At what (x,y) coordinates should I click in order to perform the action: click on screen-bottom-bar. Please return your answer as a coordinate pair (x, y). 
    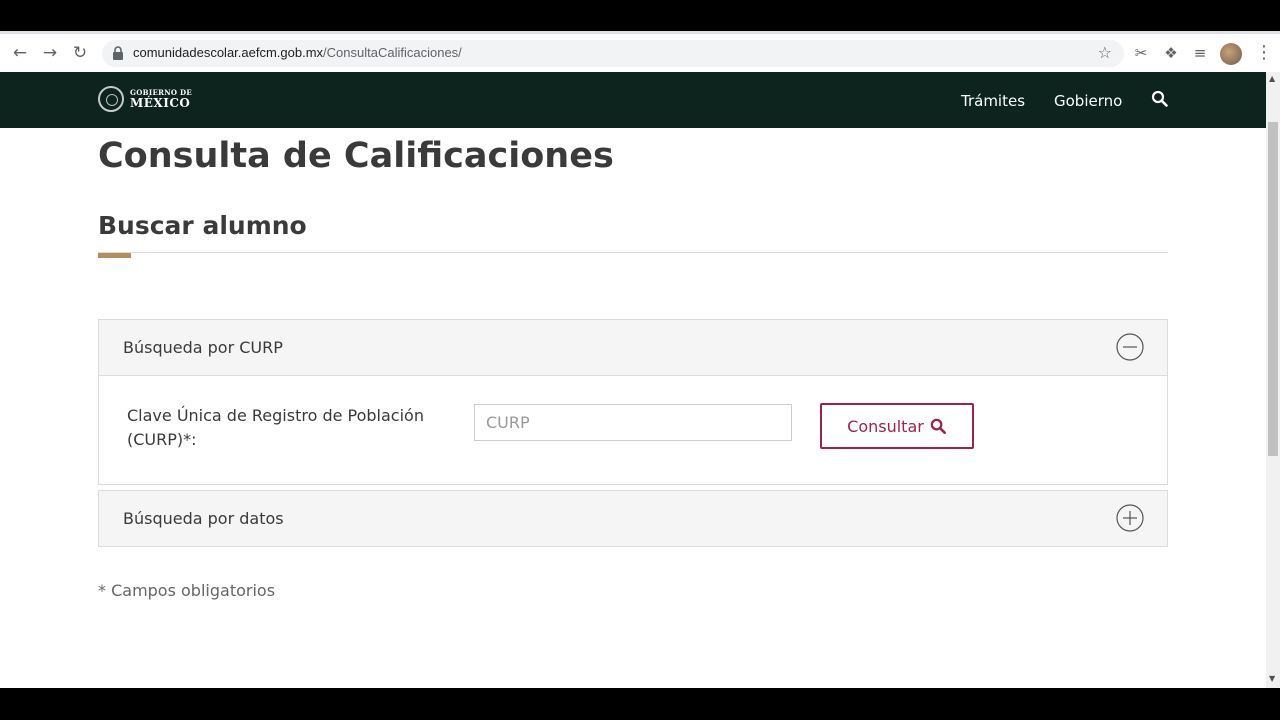
    Looking at the image, I should click on (640, 704).